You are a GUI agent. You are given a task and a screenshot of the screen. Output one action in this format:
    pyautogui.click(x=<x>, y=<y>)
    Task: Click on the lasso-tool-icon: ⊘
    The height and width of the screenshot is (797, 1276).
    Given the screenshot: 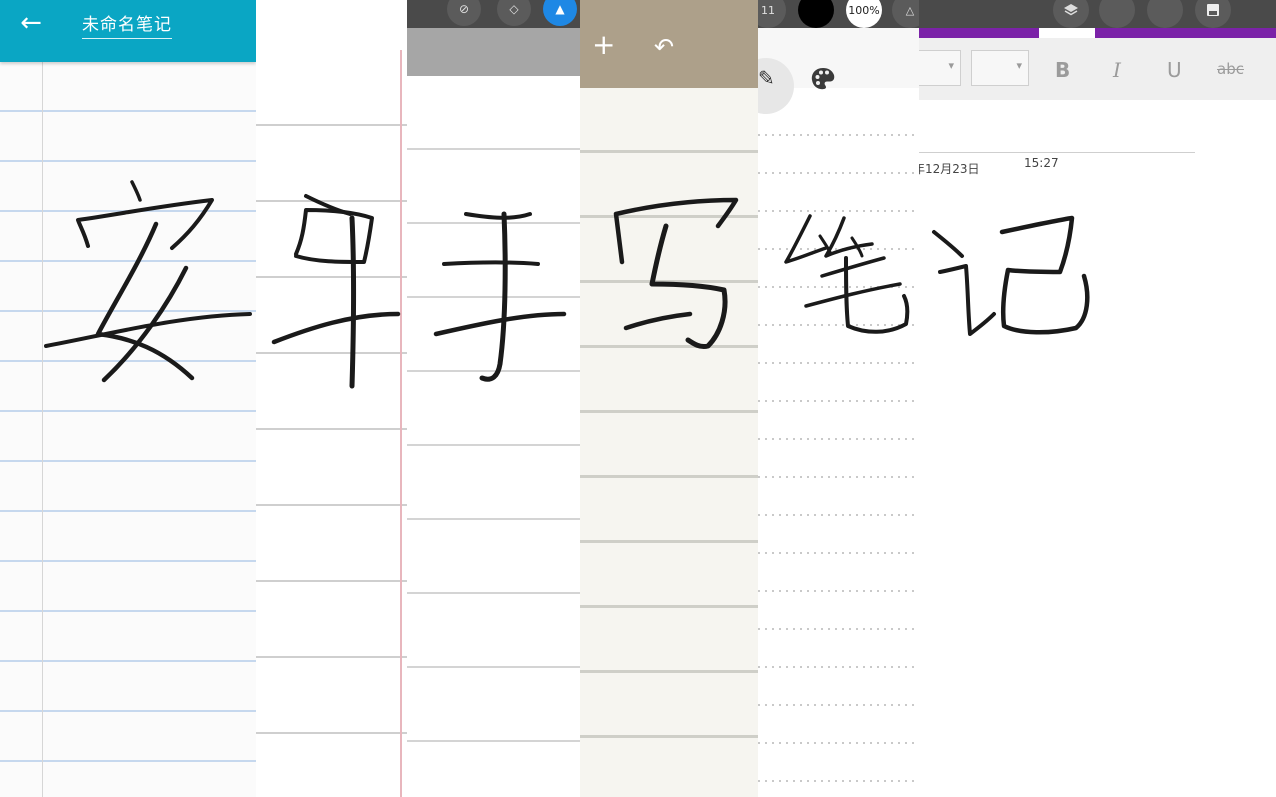 What is the action you would take?
    pyautogui.click(x=464, y=13)
    